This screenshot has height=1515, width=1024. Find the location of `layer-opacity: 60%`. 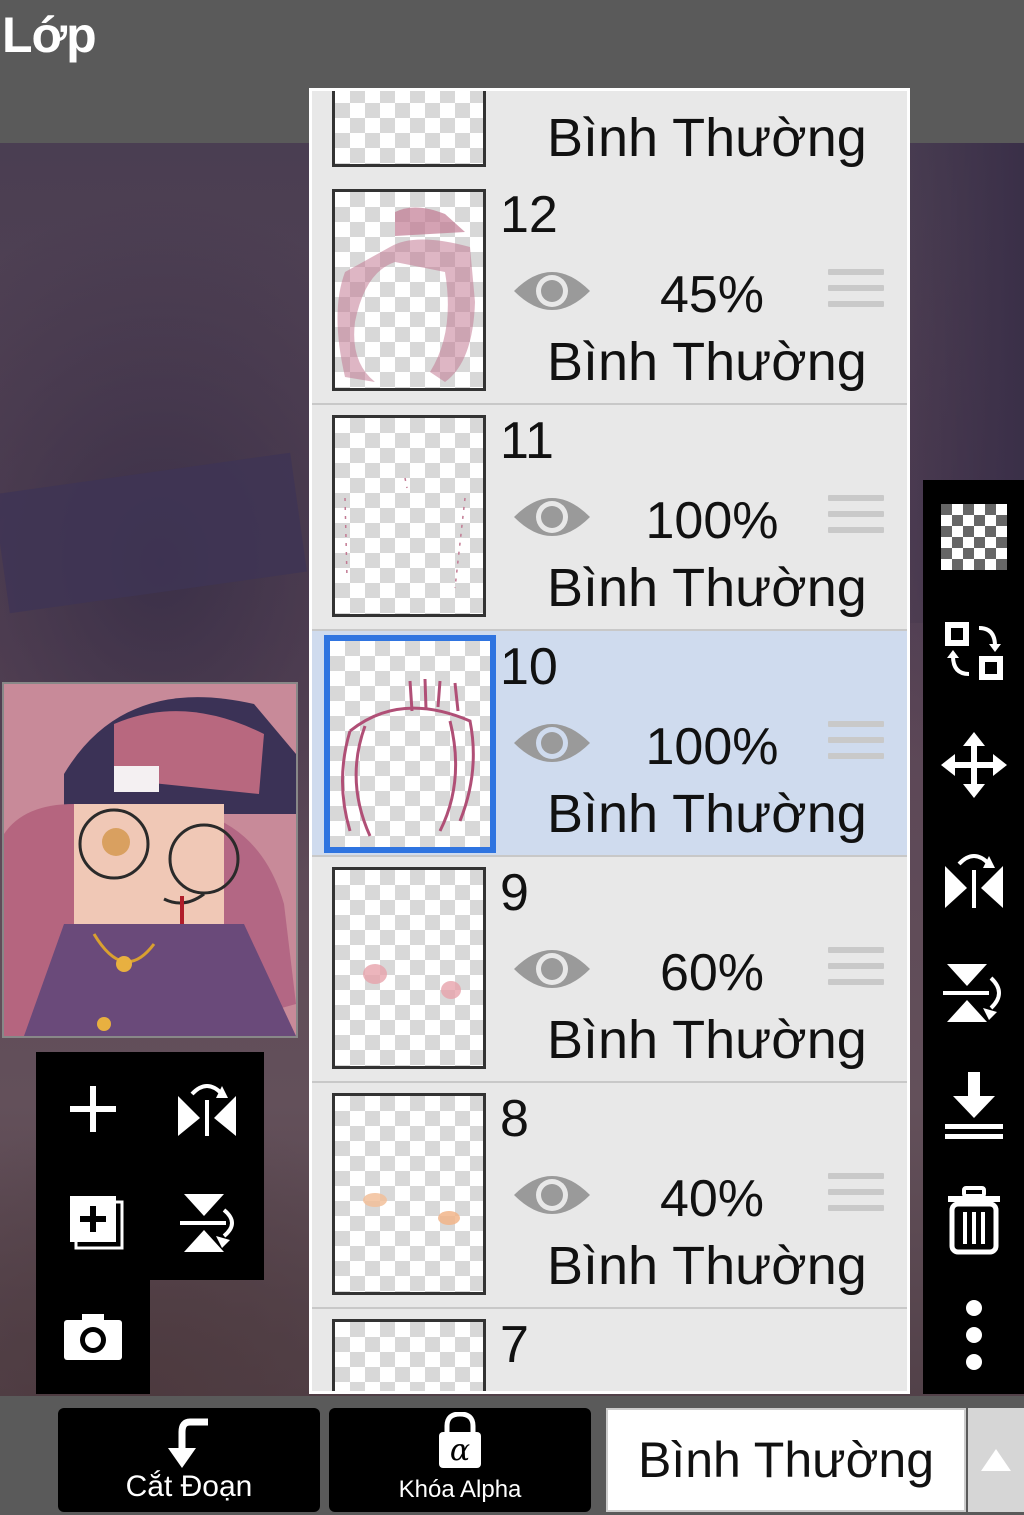

layer-opacity: 60% is located at coordinates (712, 973).